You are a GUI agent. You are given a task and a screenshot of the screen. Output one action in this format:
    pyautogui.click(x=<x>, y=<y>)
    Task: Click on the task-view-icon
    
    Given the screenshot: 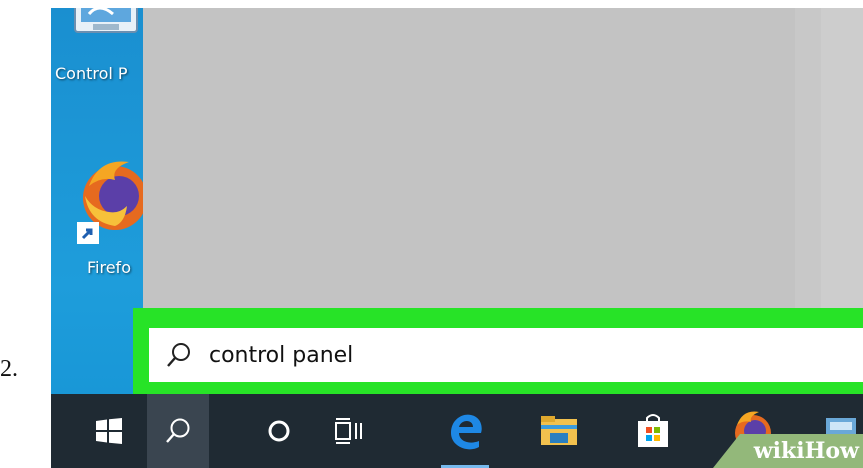 What is the action you would take?
    pyautogui.click(x=348, y=431)
    